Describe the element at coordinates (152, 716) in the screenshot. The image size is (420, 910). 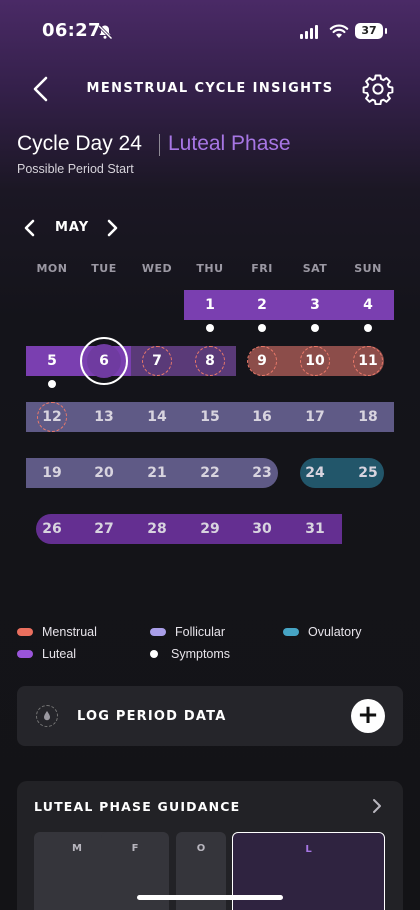
I see `log-period-data-label: LOG PERIOD DATA` at that location.